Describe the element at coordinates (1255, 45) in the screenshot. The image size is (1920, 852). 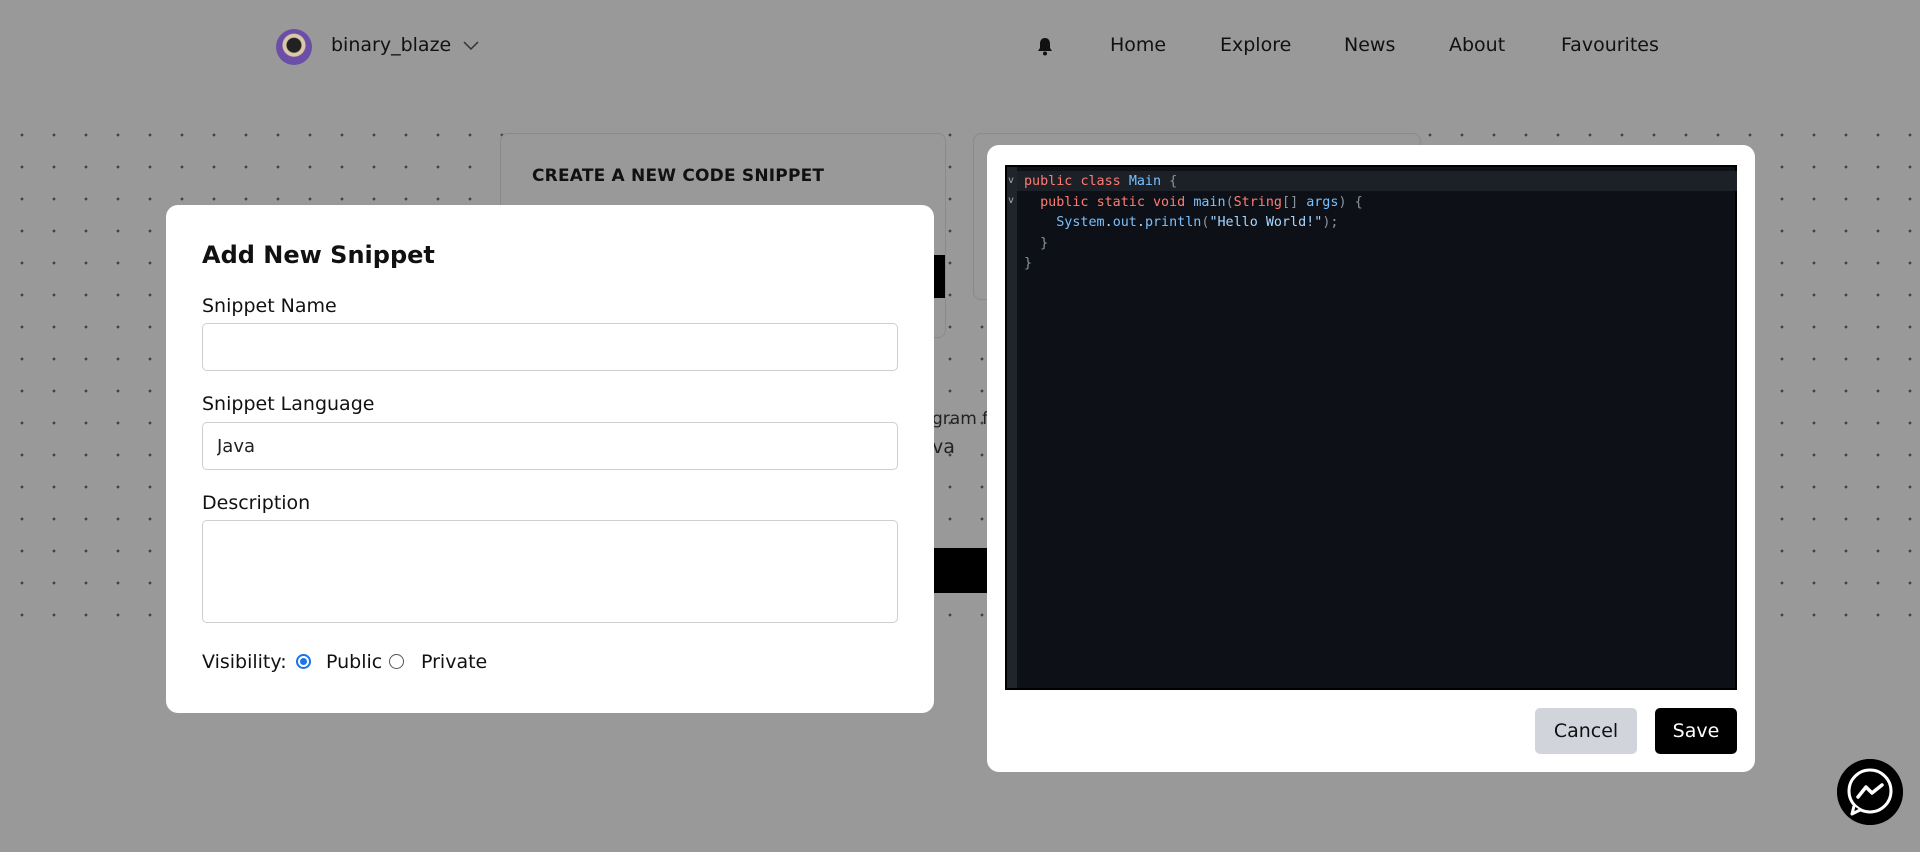
I see `nav-explore-link: Explore` at that location.